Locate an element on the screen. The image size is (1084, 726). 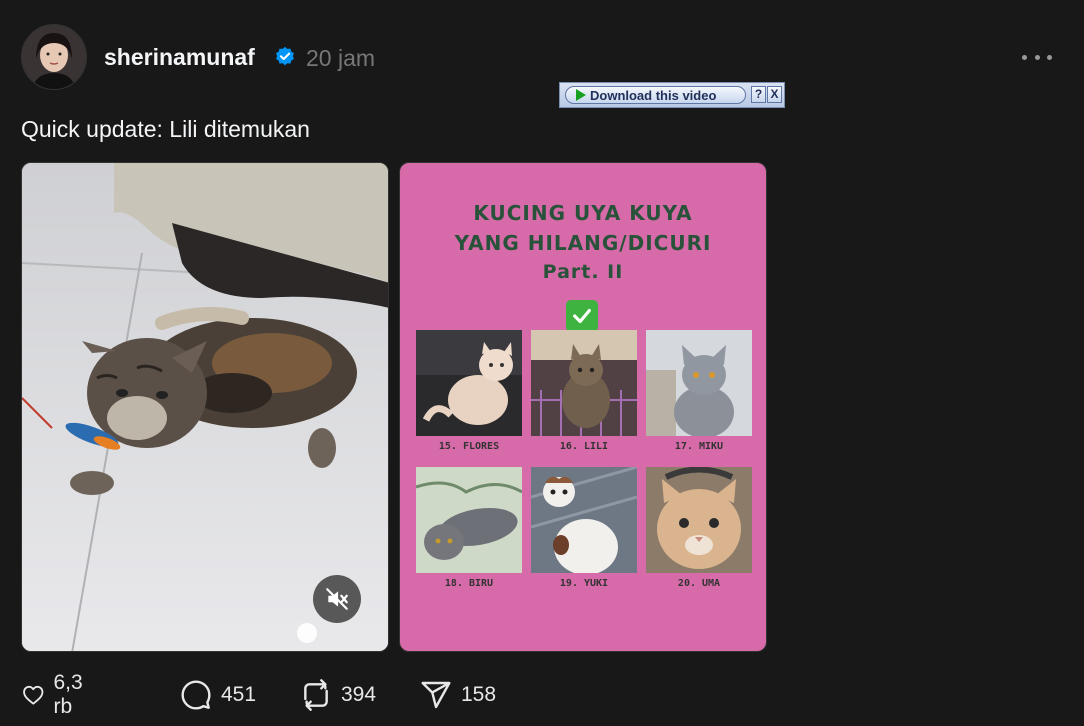
repost-count: 394 is located at coordinates (359, 694).